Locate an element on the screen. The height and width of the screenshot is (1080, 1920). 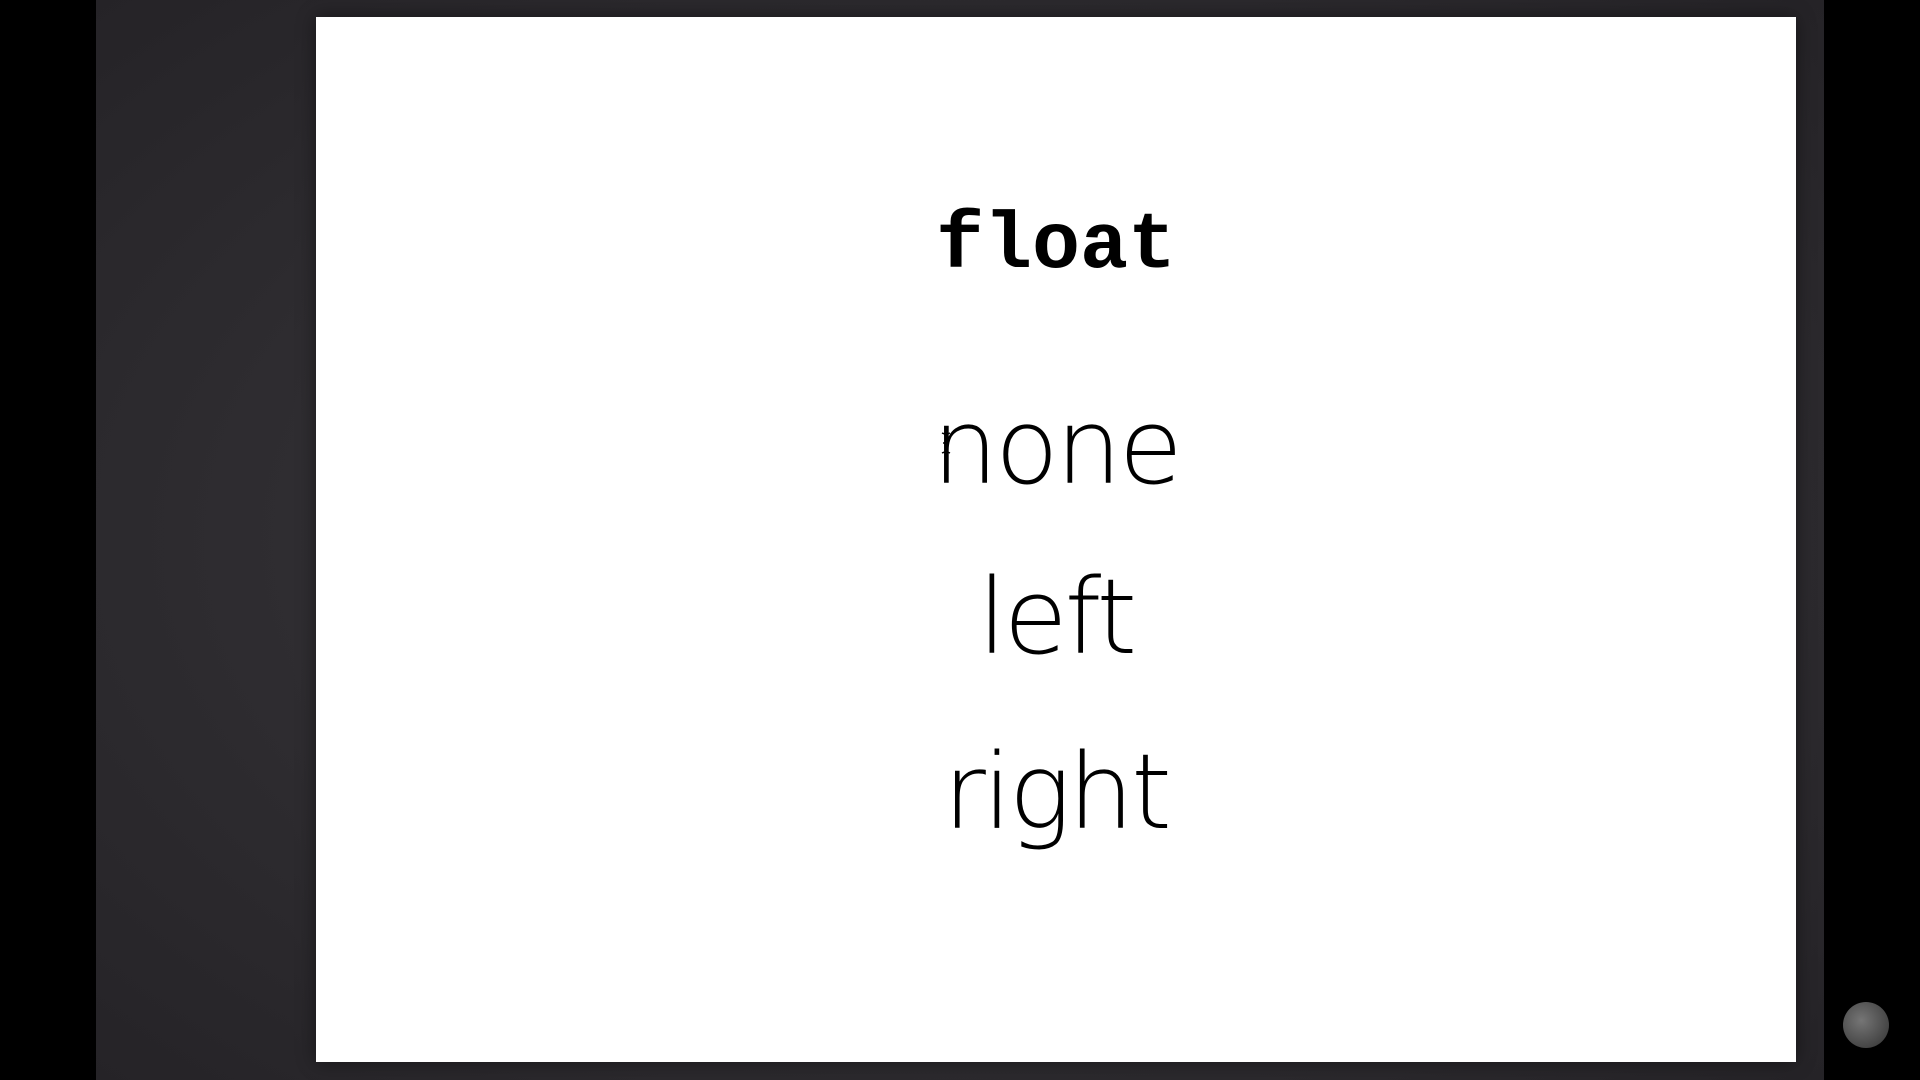
option-right: right is located at coordinates (1057, 792).